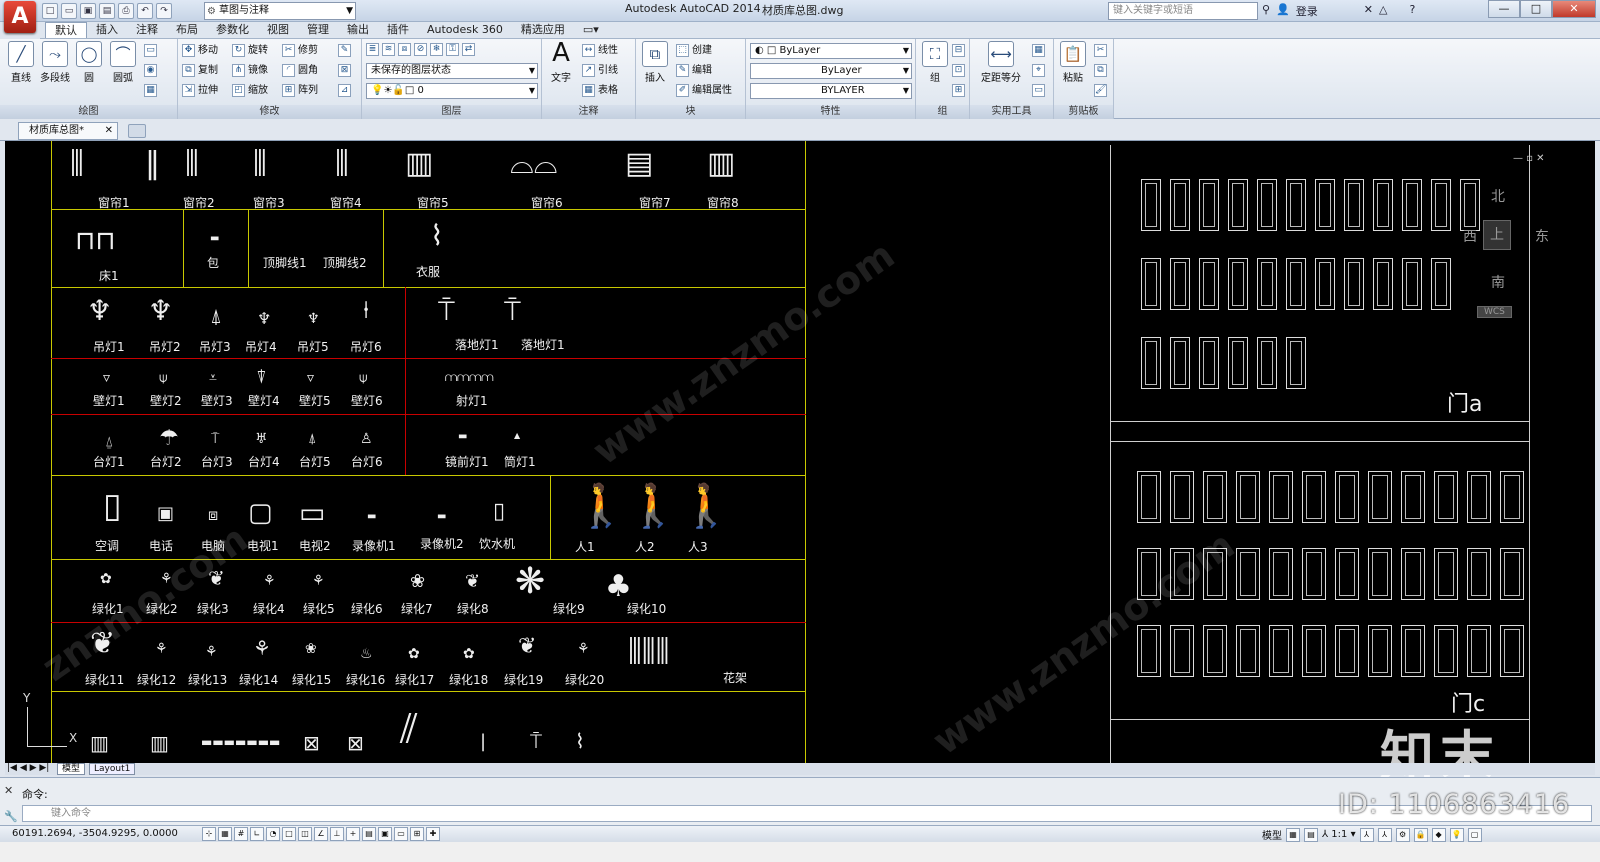 This screenshot has height=862, width=1600. Describe the element at coordinates (588, 112) in the screenshot. I see `panel-annotation-title: 注释` at that location.